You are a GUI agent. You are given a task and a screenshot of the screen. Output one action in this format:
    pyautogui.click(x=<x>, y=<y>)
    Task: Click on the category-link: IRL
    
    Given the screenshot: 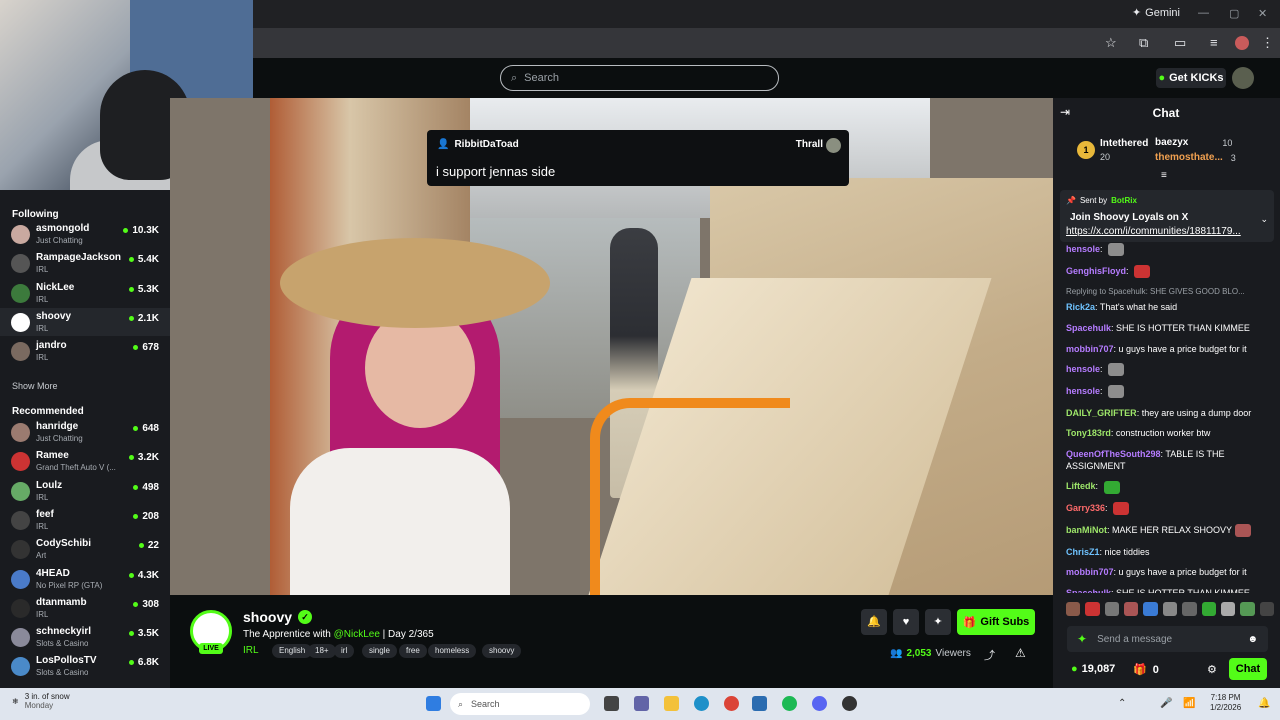 What is the action you would take?
    pyautogui.click(x=251, y=650)
    